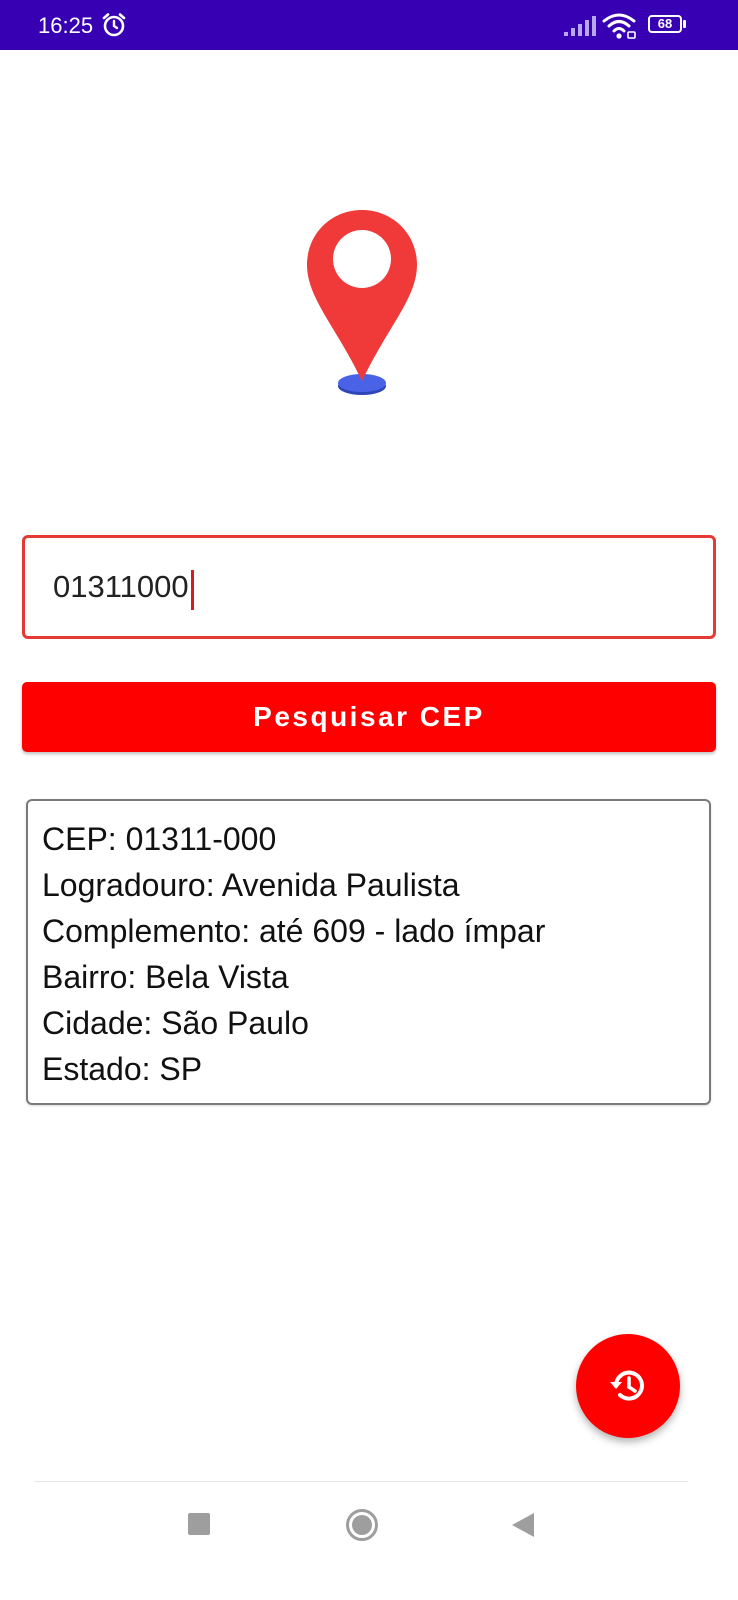 The height and width of the screenshot is (1600, 738). I want to click on text-cursor, so click(192, 590).